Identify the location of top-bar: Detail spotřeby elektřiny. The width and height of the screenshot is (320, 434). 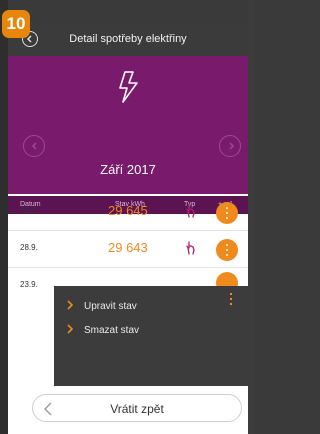
(128, 40).